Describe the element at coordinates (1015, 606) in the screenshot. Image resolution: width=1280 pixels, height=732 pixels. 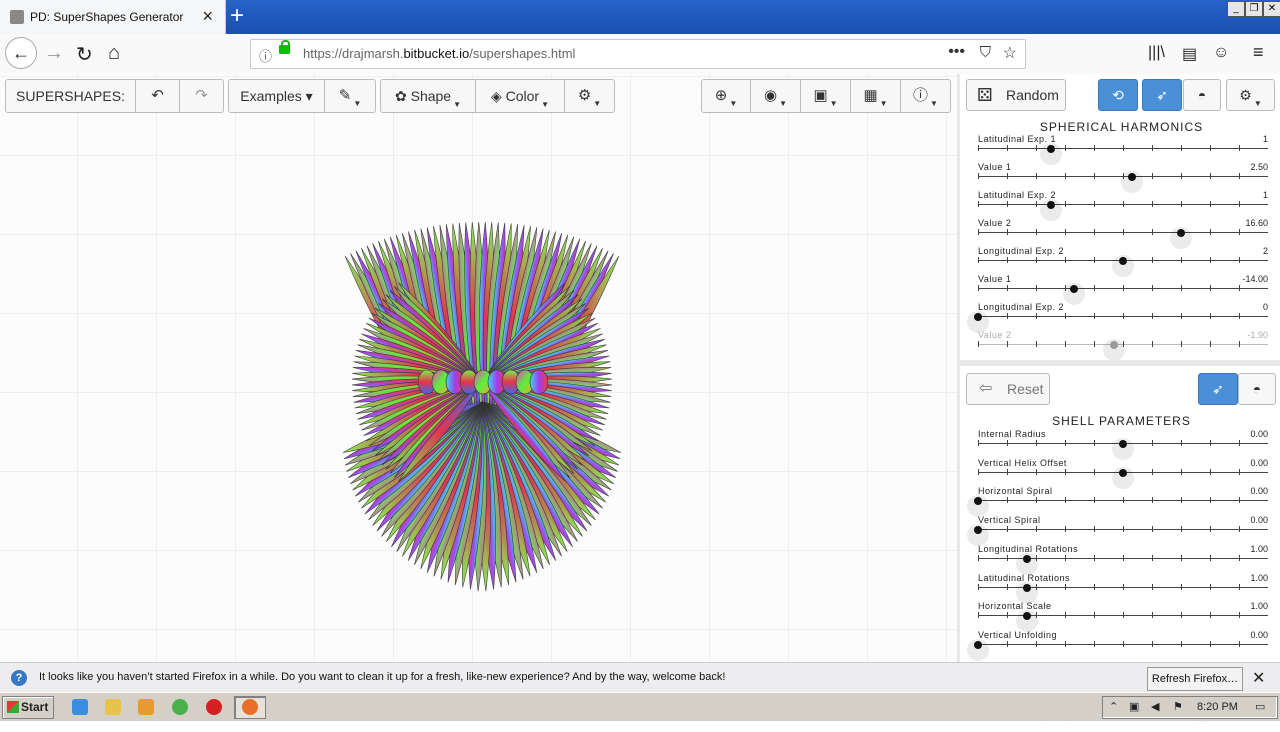
I see `slider-label: Horizontal Scale` at that location.